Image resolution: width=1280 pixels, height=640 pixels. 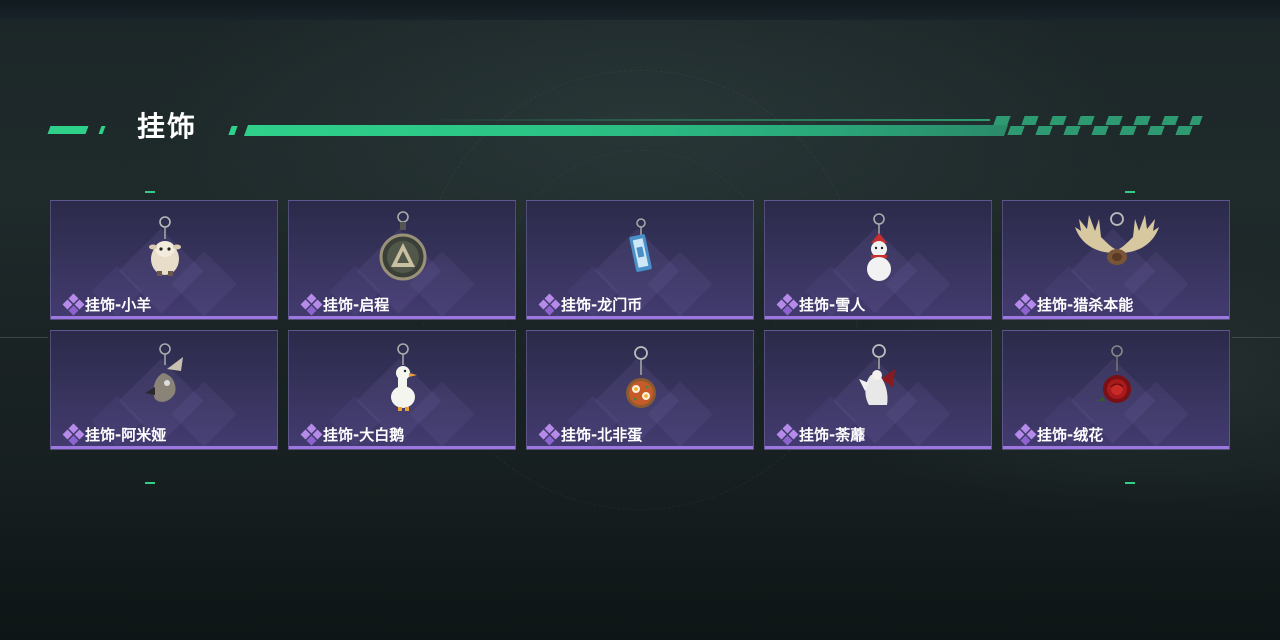 What do you see at coordinates (167, 126) in the screenshot?
I see `section-title: 挂饰` at bounding box center [167, 126].